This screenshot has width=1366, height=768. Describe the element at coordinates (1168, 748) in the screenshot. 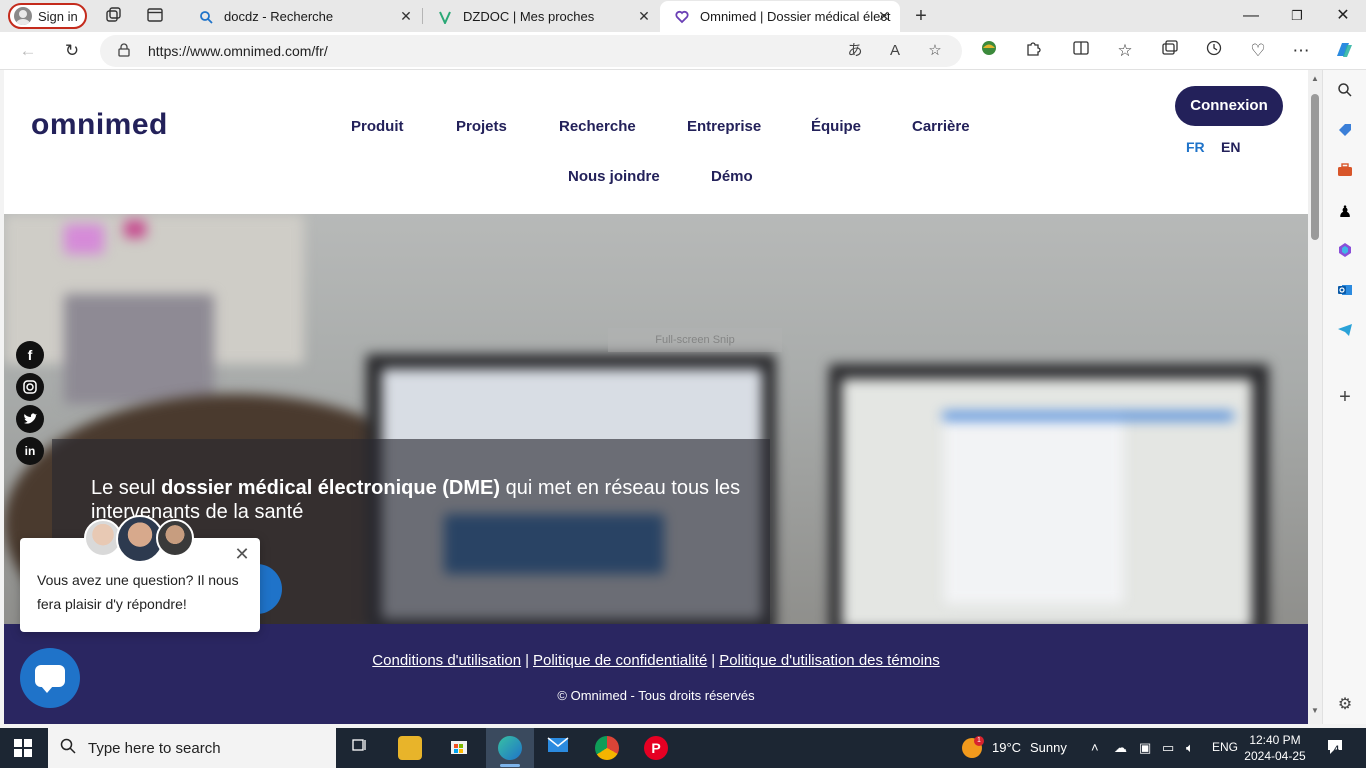

I see `battery-icon: ▭` at that location.